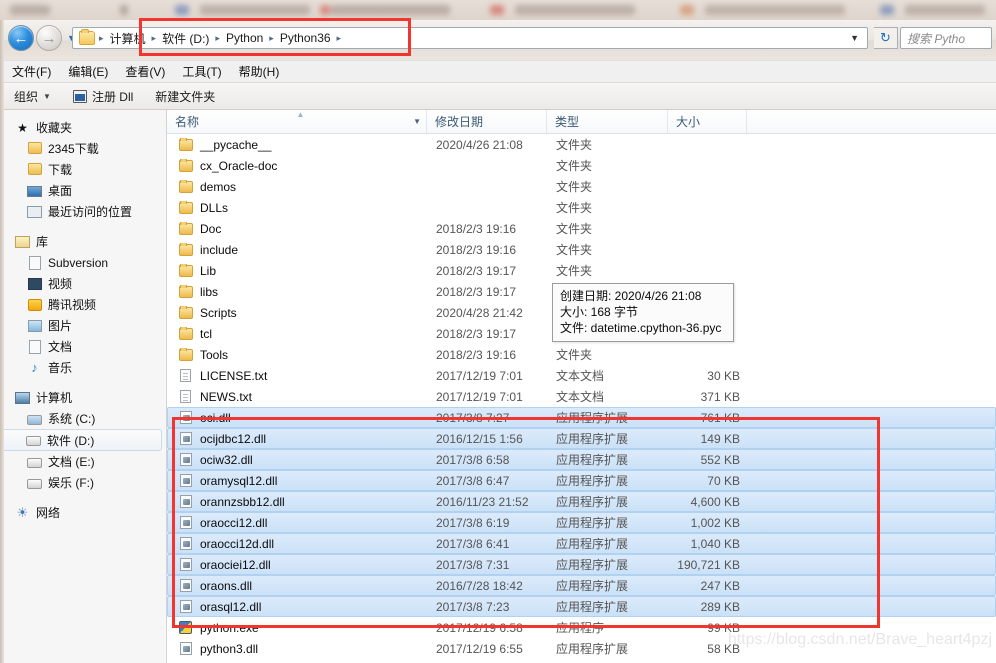  What do you see at coordinates (607, 121) in the screenshot?
I see `column-header-type: 类型` at bounding box center [607, 121].